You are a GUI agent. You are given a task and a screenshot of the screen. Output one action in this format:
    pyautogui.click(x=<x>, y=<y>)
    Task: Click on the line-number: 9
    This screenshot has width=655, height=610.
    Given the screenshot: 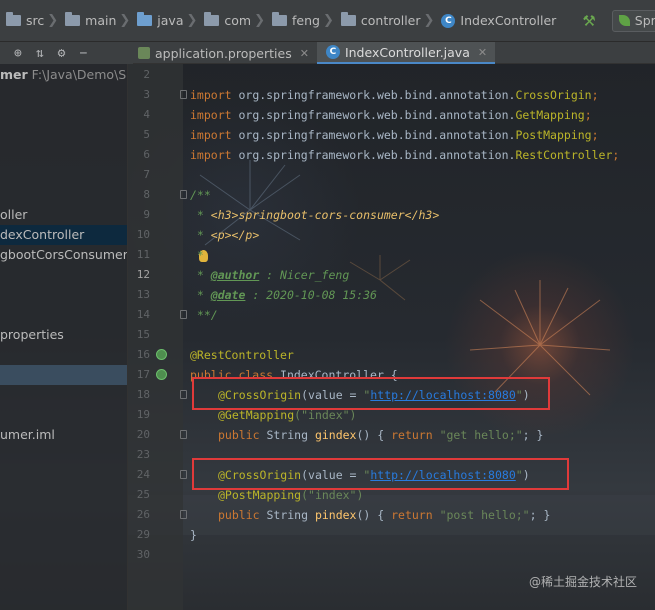 What is the action you would take?
    pyautogui.click(x=146, y=214)
    